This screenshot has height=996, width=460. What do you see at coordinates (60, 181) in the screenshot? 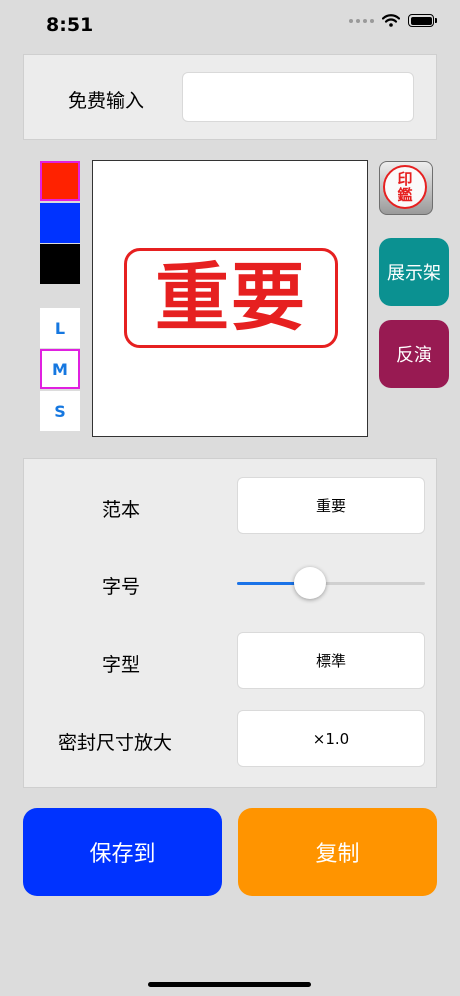
I see `color-swatch-red` at bounding box center [60, 181].